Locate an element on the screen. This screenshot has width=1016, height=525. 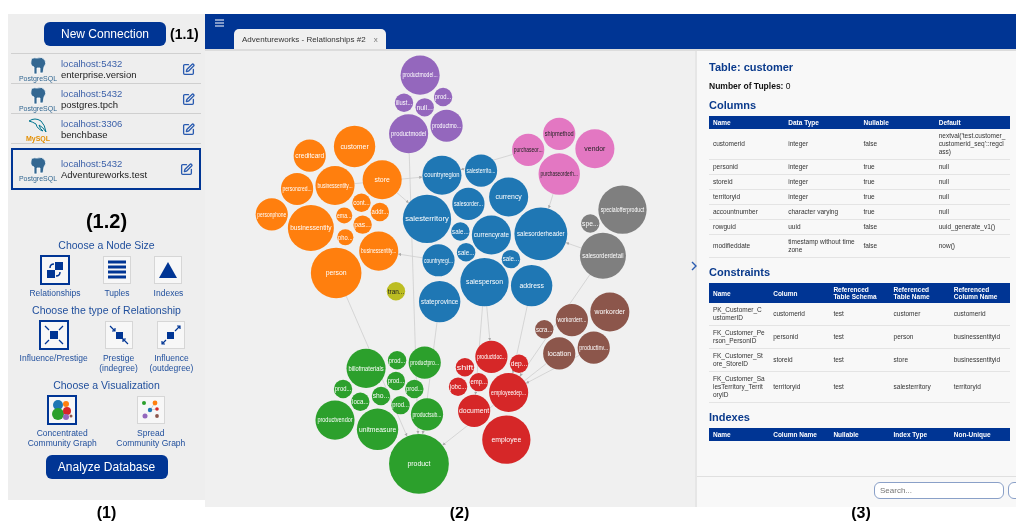
option-label: Indexes is located at coordinates (168, 293).